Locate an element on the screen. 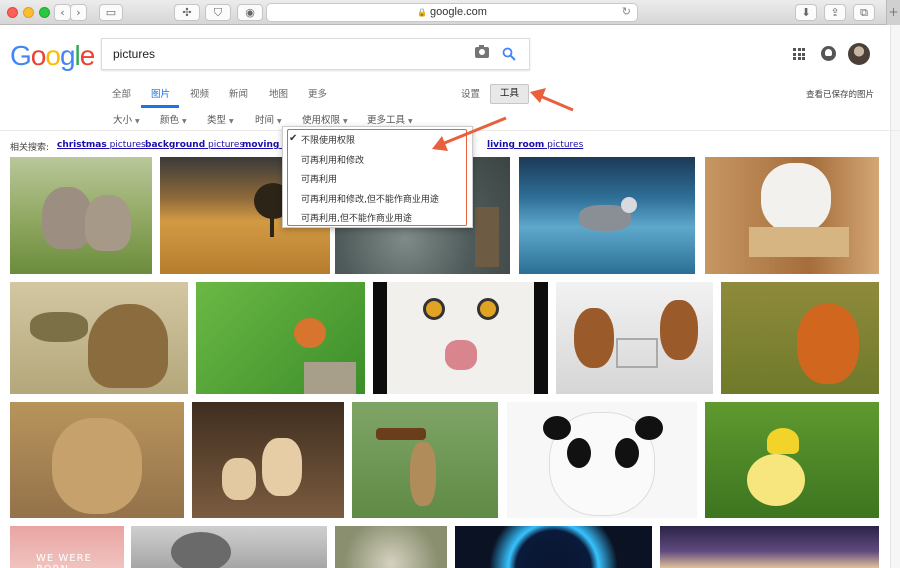 Image resolution: width=900 pixels, height=568 pixels. filter-color: 颜色 ▼ is located at coordinates (173, 119).